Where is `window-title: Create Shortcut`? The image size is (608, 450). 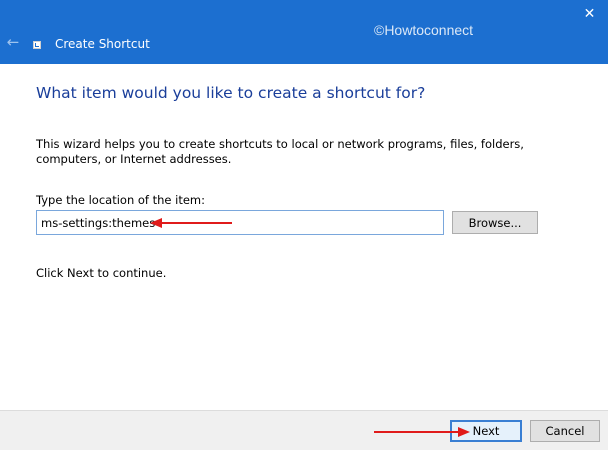
window-title: Create Shortcut is located at coordinates (102, 44).